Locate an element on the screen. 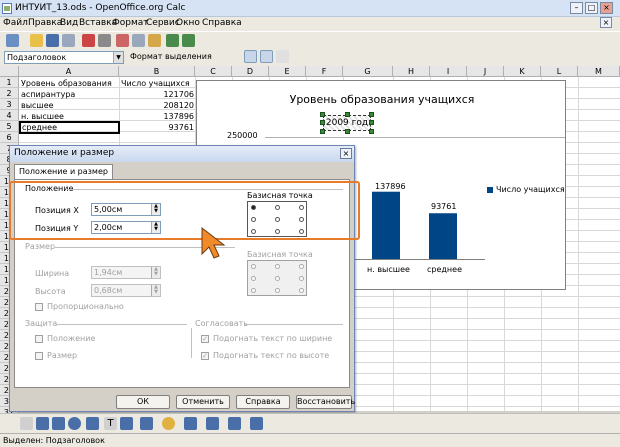 The height and width of the screenshot is (447, 620). row-header: 2 is located at coordinates (9, 93).